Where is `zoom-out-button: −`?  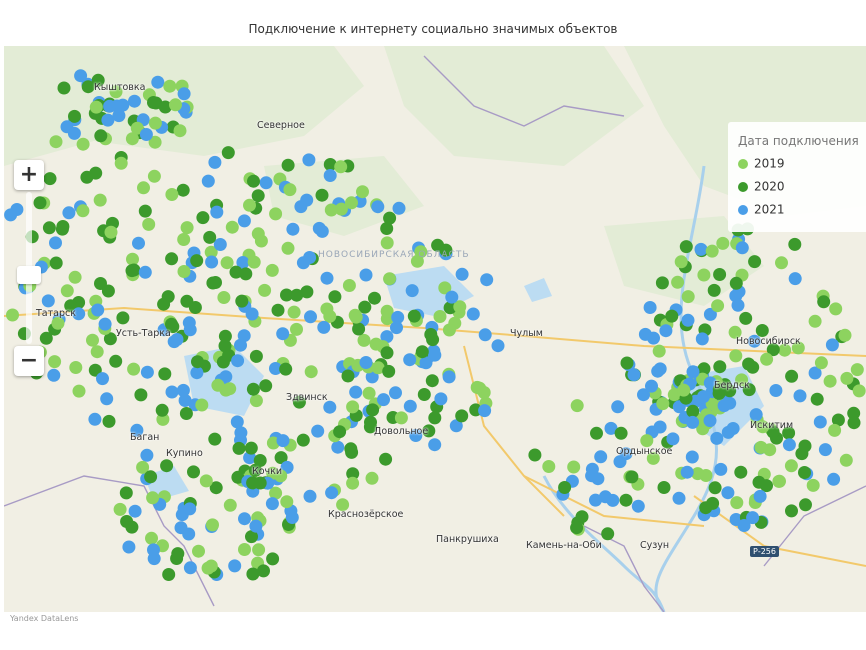 zoom-out-button: − is located at coordinates (29, 361).